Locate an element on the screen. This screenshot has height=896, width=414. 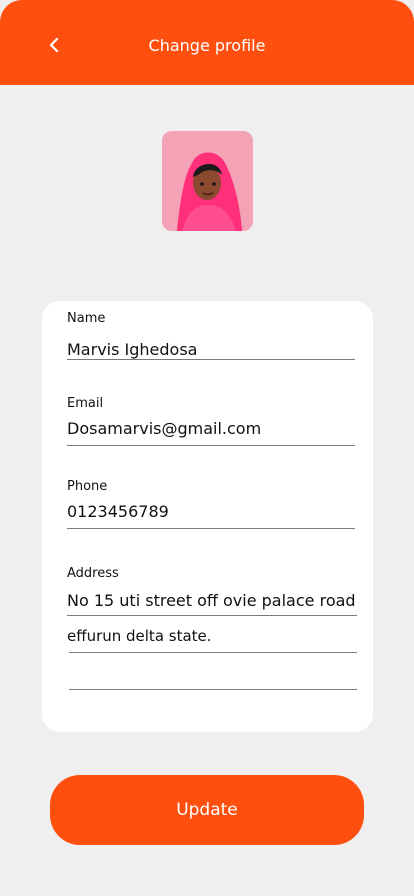
page-title: Change profile is located at coordinates (207, 45).